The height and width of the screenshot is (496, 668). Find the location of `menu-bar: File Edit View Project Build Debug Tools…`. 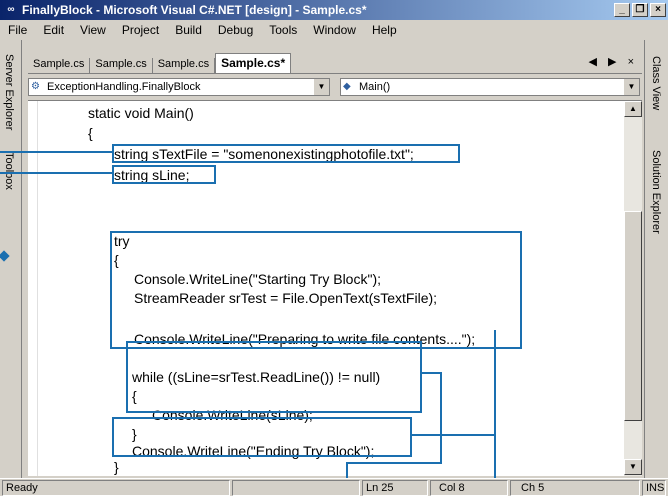

menu-bar: File Edit View Project Build Debug Tools… is located at coordinates (334, 30).